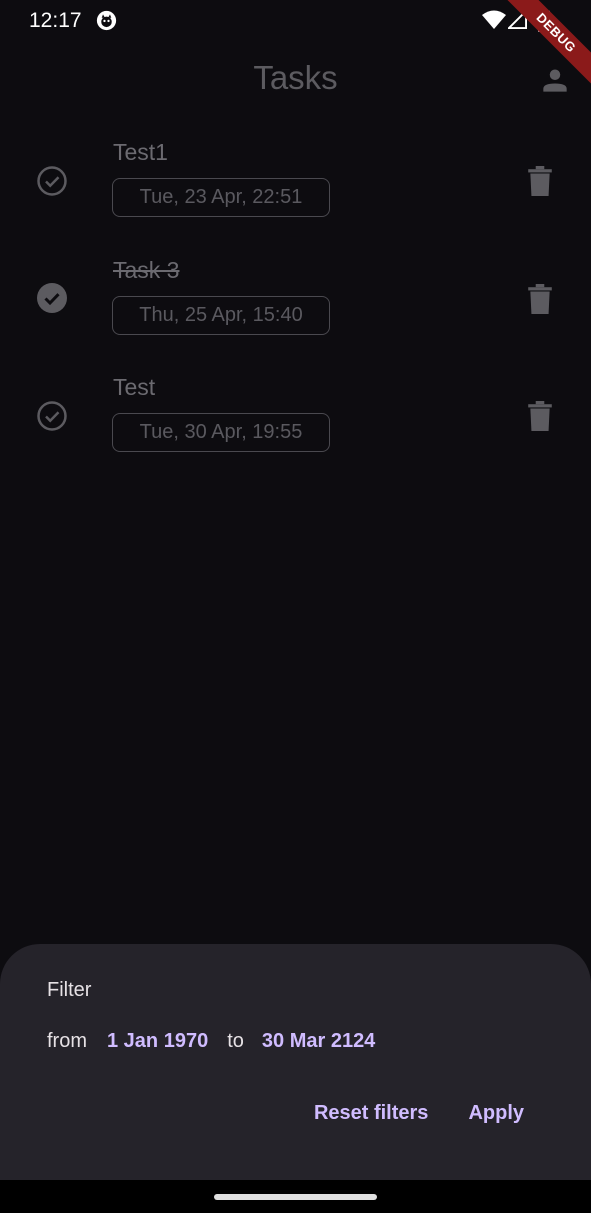  I want to click on profile-icon, so click(555, 80).